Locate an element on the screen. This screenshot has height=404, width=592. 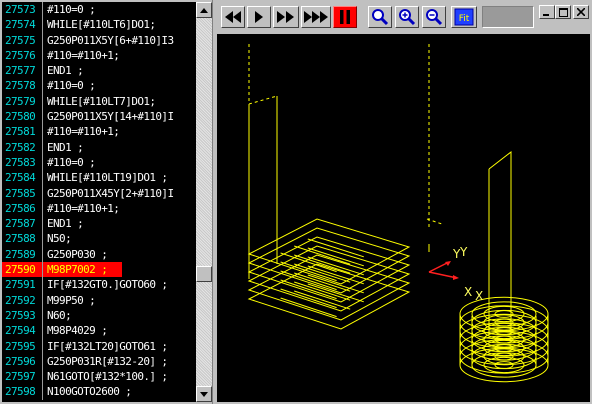
line-number: 27580 is located at coordinates (20, 117).